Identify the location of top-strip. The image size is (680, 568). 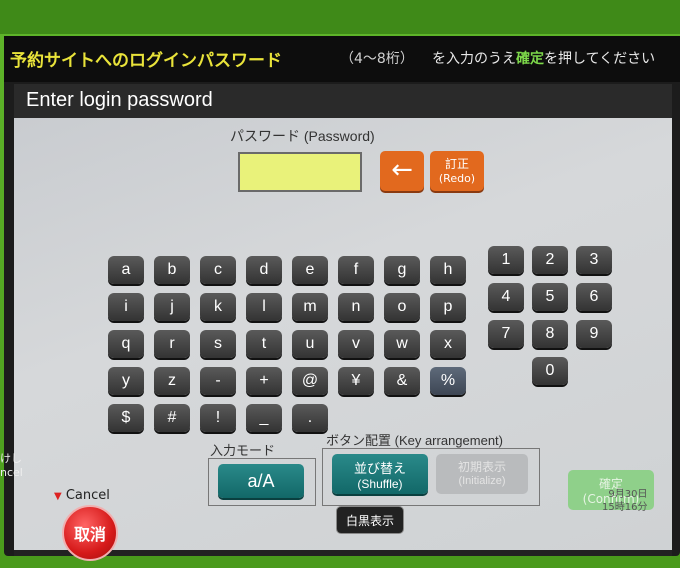
(340, 17).